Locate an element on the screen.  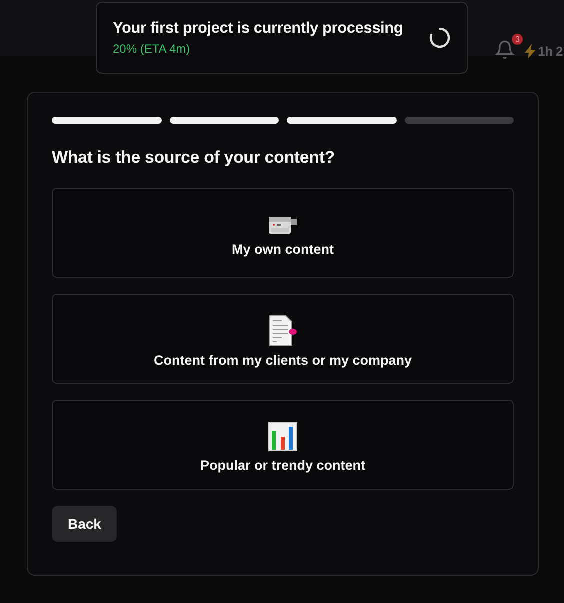
source-option: Content from my clients or my company is located at coordinates (283, 339).